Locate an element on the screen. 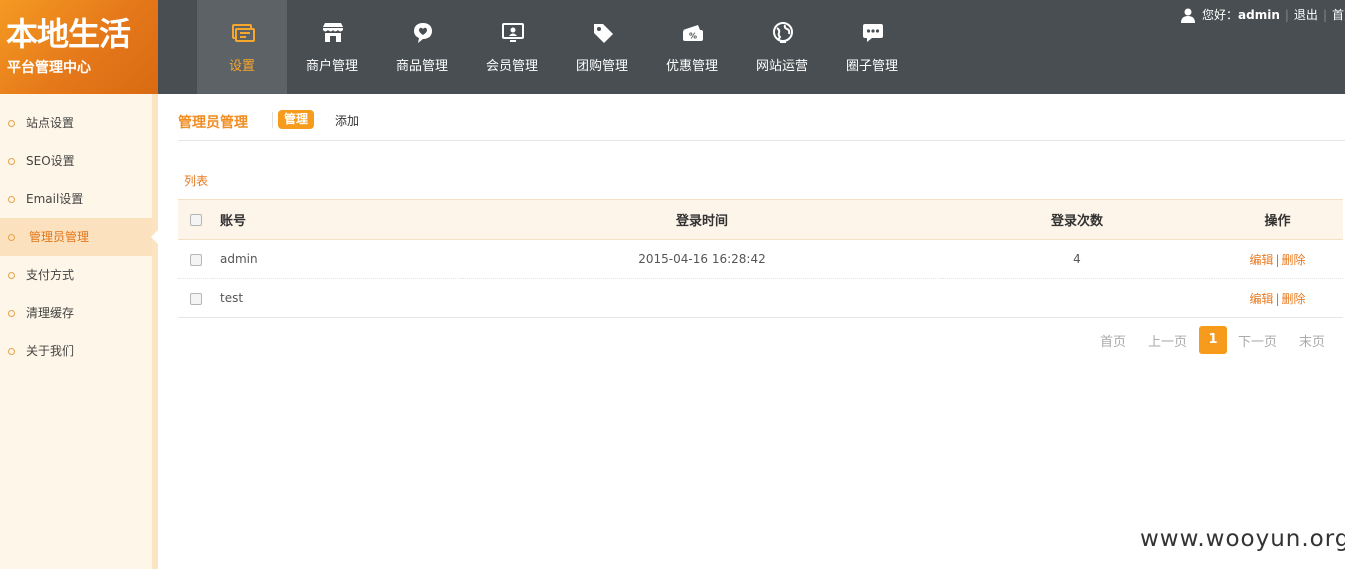 The height and width of the screenshot is (569, 1345). nav-discounts: % 优惠管理 is located at coordinates (692, 47).